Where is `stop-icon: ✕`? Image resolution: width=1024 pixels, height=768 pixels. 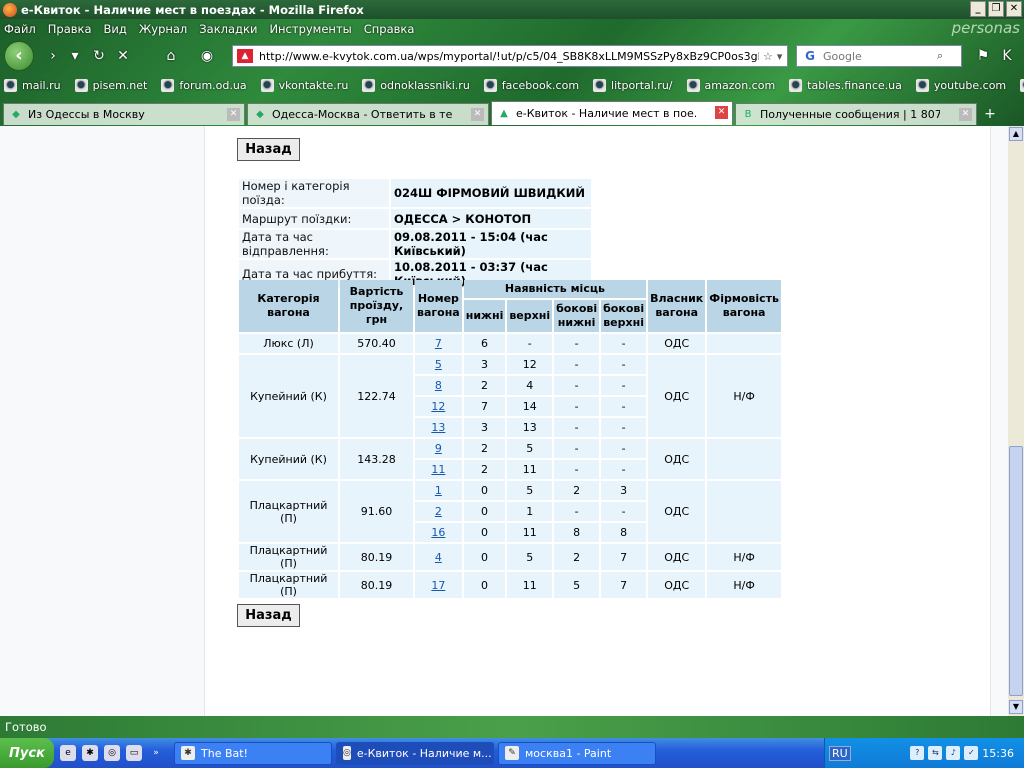 stop-icon: ✕ is located at coordinates (123, 56).